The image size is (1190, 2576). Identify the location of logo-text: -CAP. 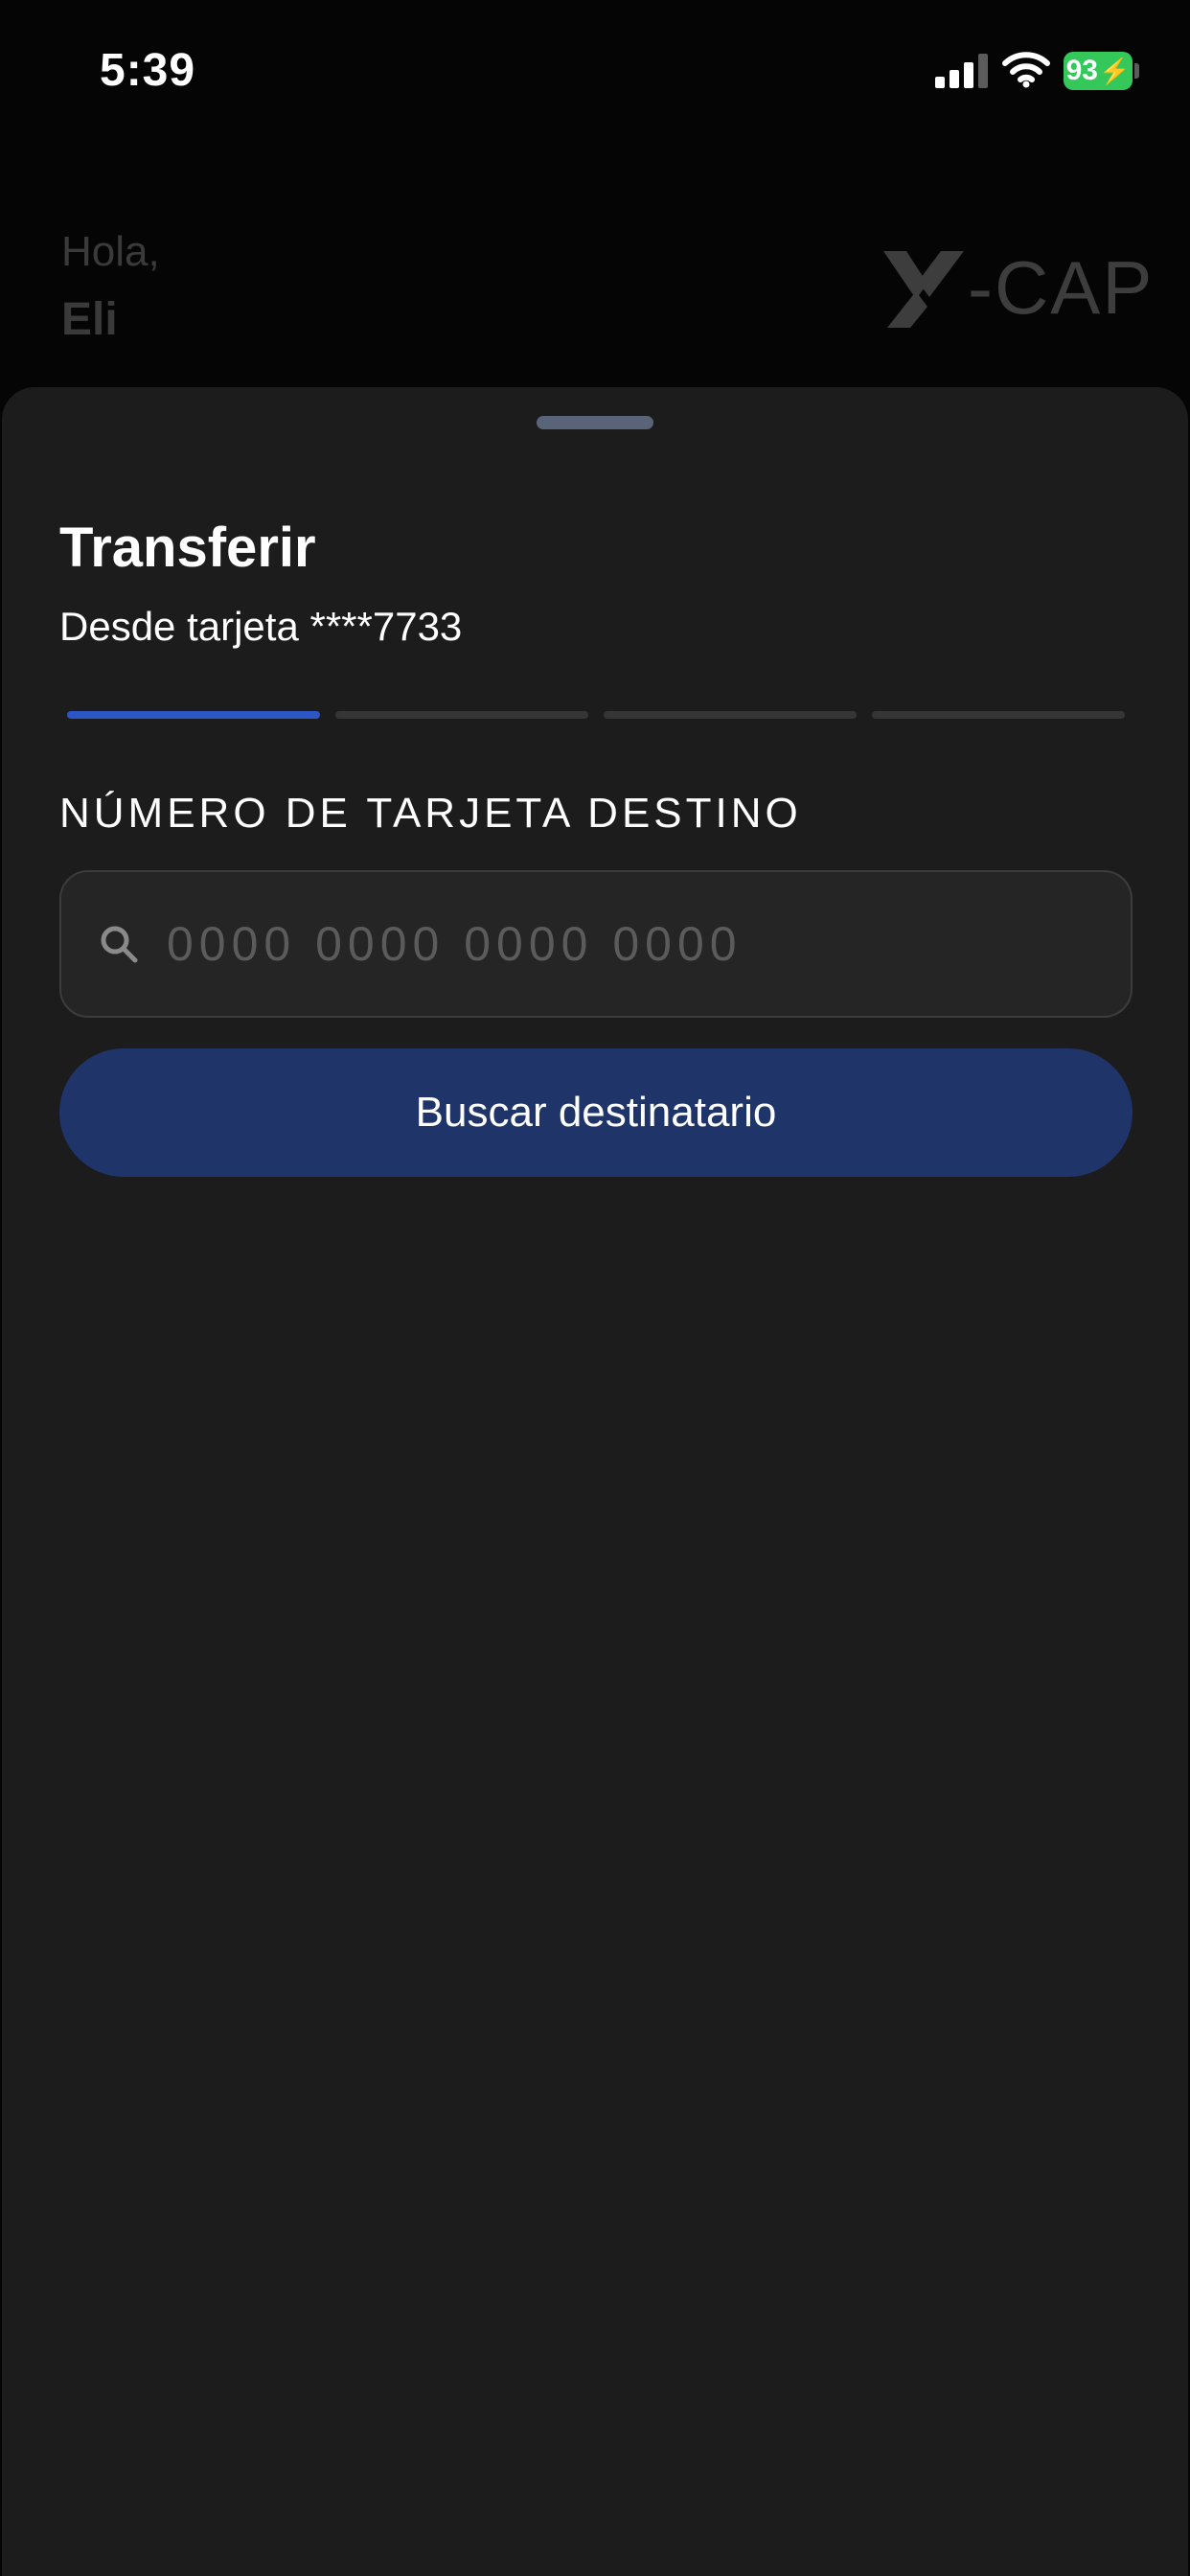
(1062, 287).